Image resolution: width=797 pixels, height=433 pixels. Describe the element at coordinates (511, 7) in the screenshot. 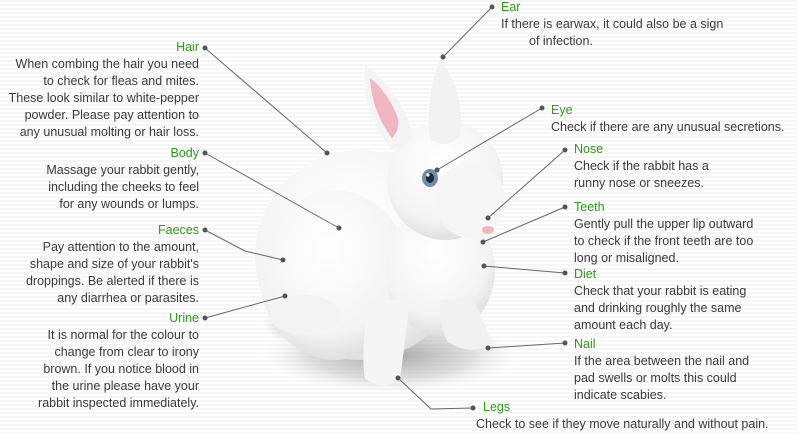

I see `ear-title: Ear` at that location.